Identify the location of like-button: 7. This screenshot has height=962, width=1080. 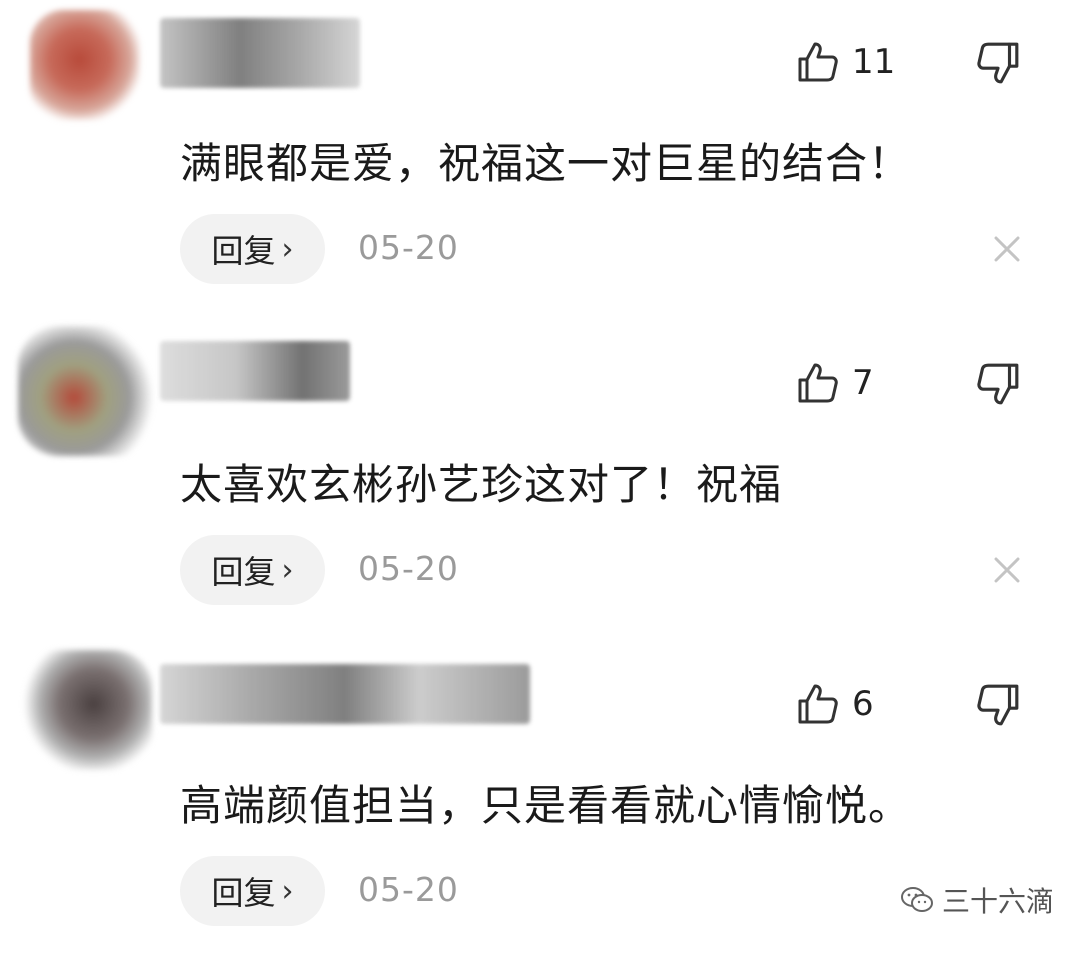
(835, 383).